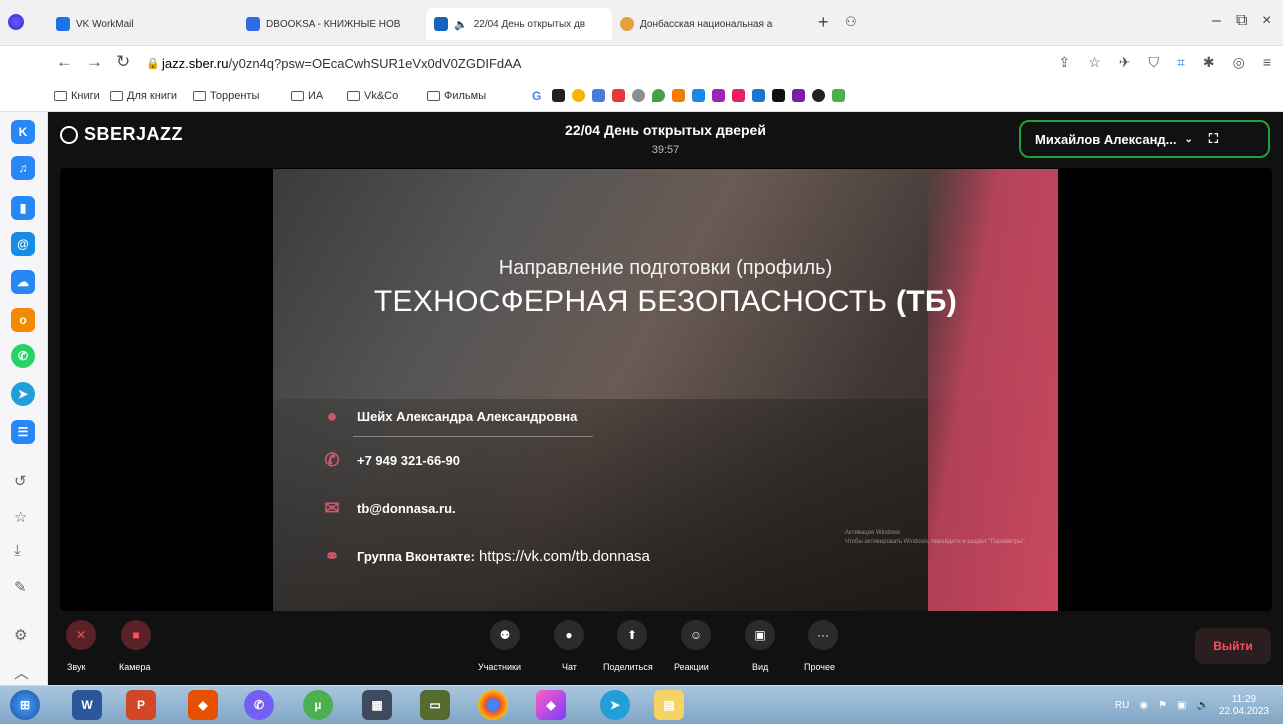 This screenshot has height=724, width=1283. Describe the element at coordinates (23, 356) in the screenshot. I see `whatsapp-icon: ✆` at that location.